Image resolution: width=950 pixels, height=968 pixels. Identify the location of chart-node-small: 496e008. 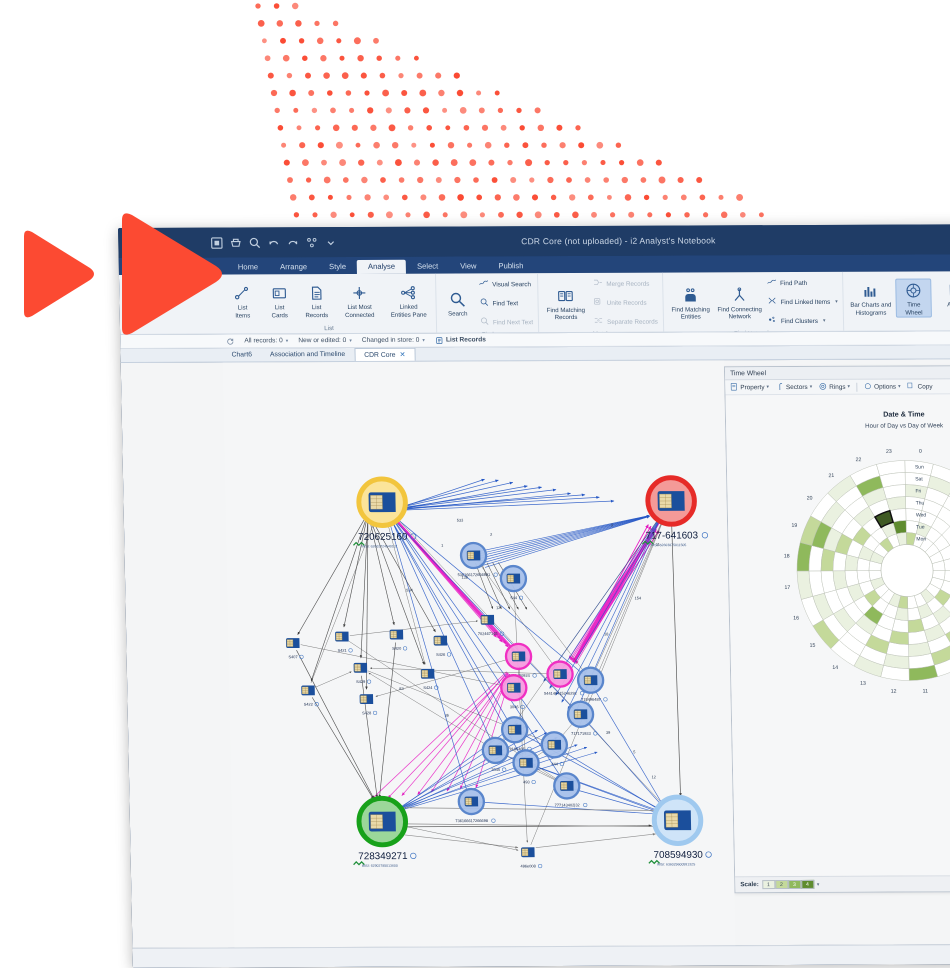
(531, 857).